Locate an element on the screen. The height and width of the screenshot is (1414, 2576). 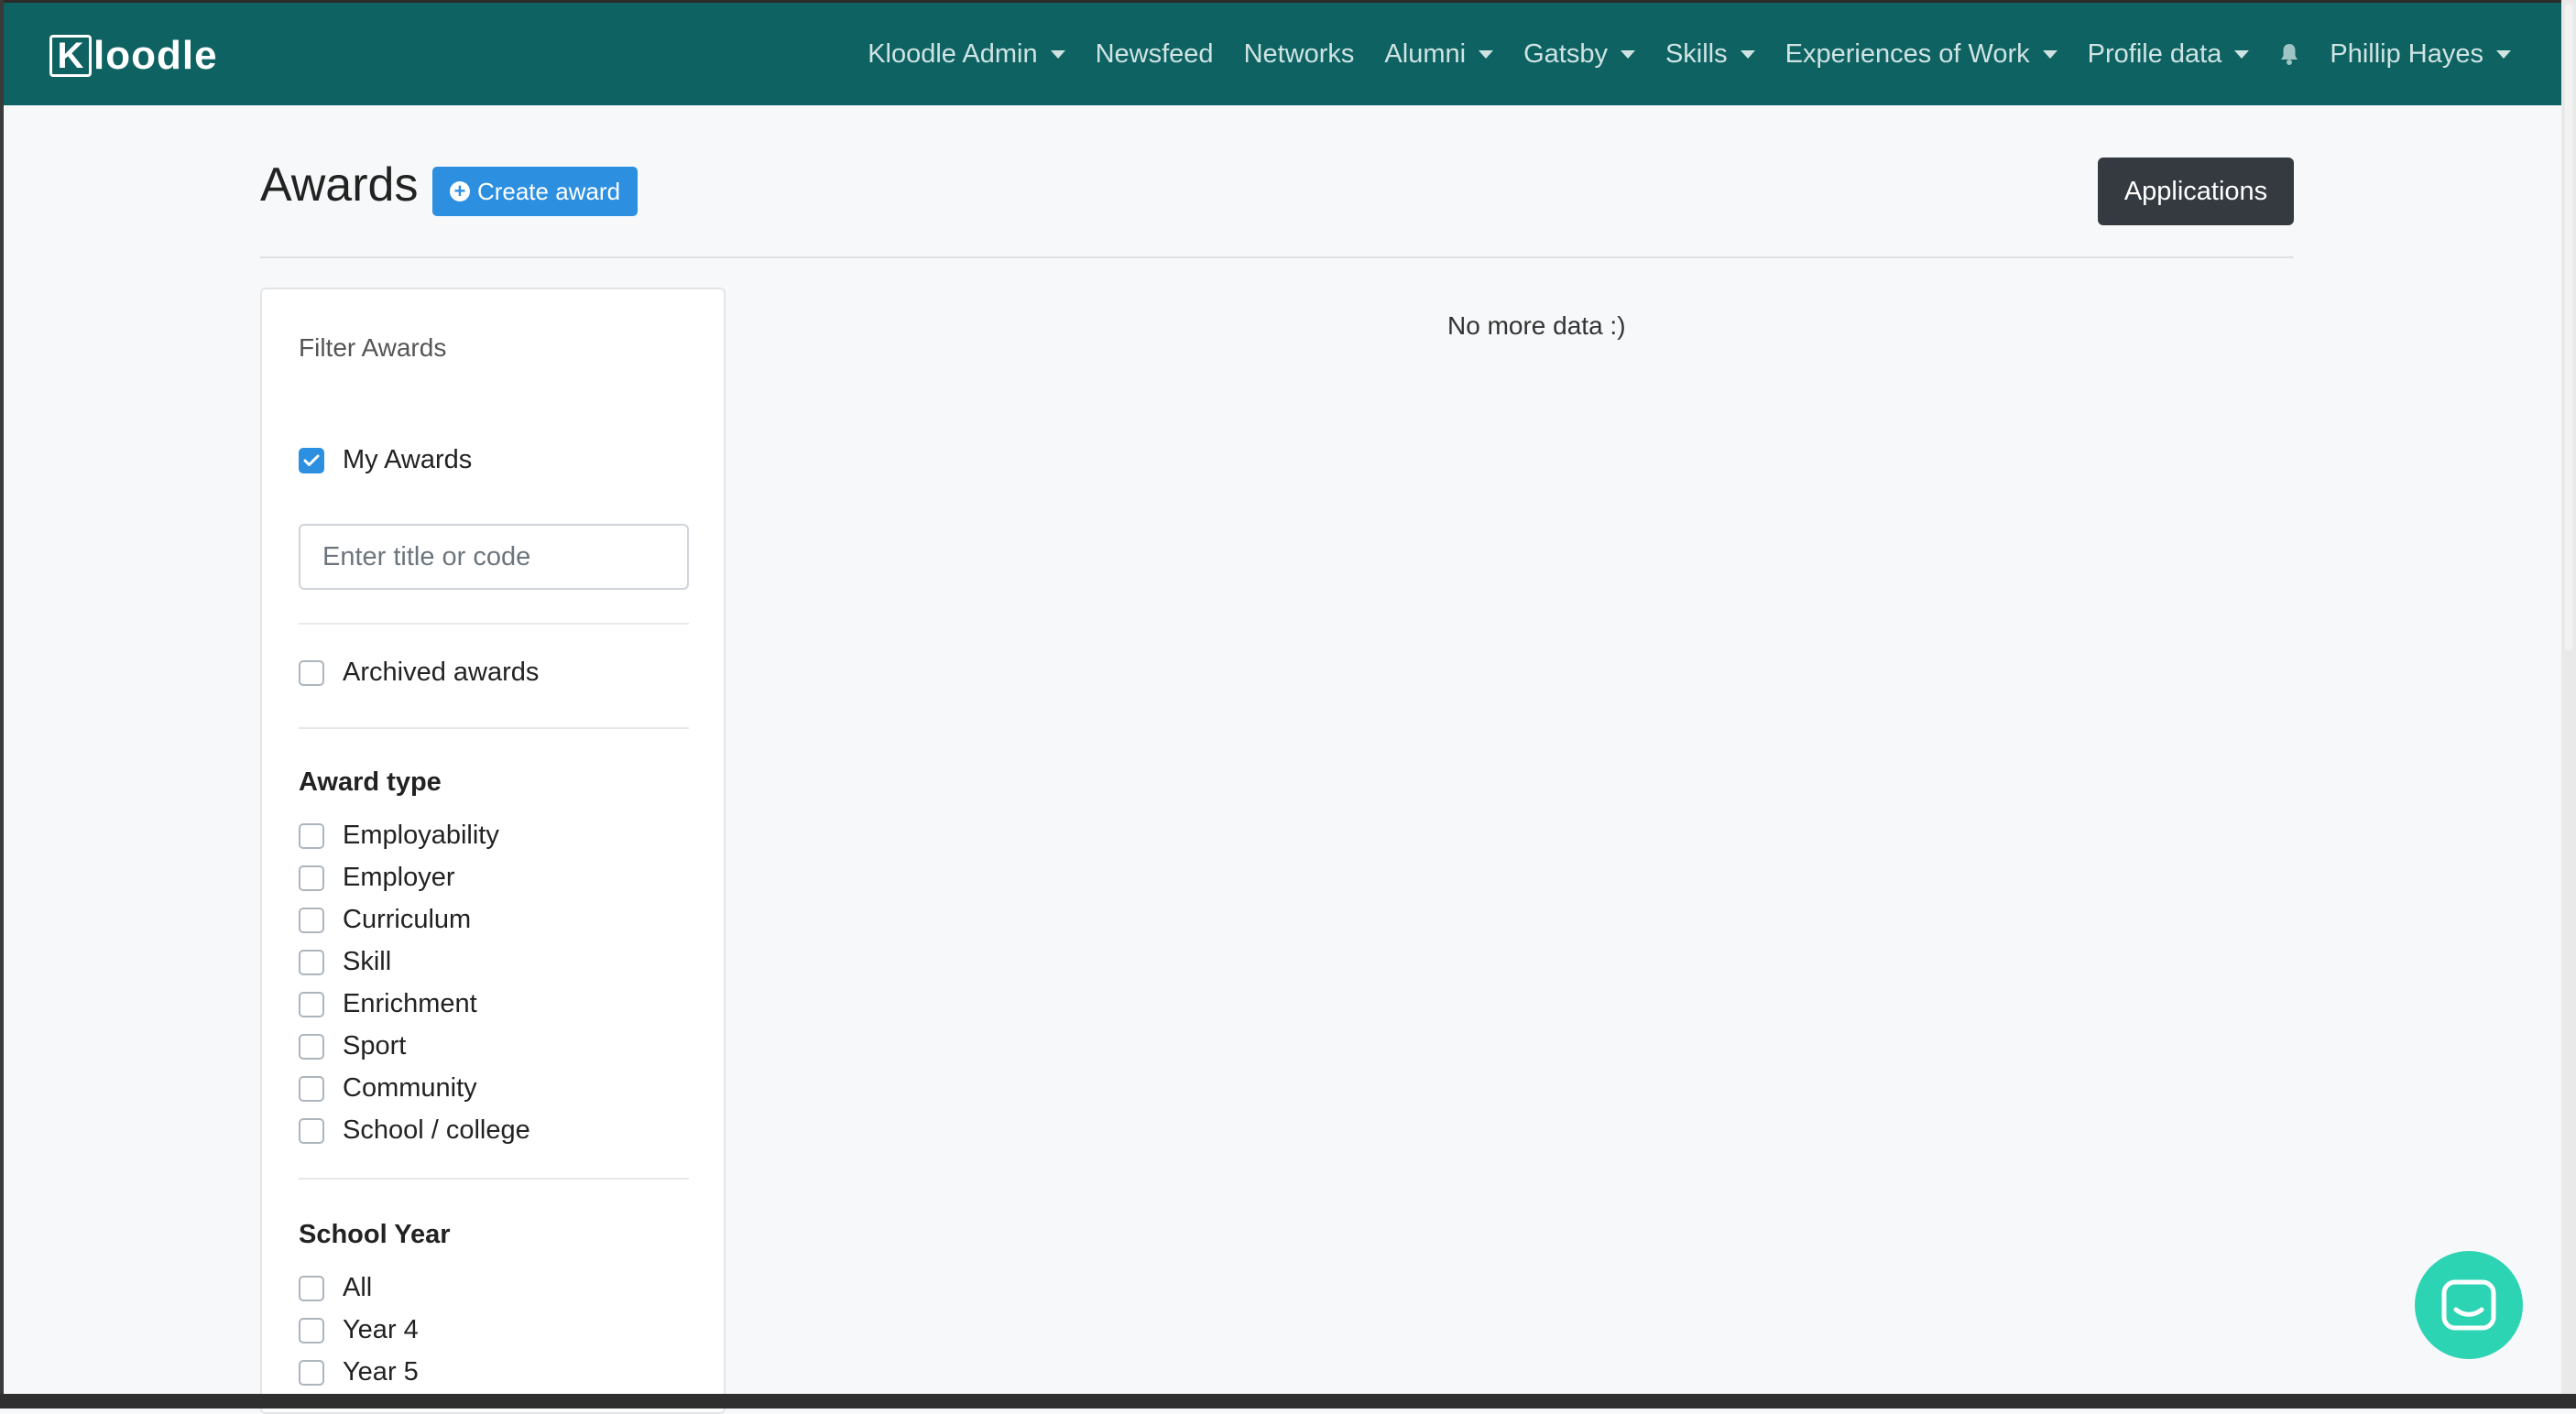
school-year-option: All is located at coordinates (335, 1288).